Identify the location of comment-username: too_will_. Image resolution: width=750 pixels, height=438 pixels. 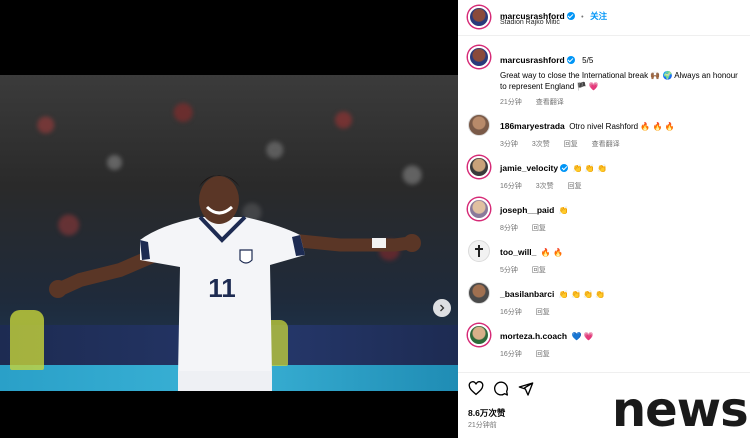
(518, 252).